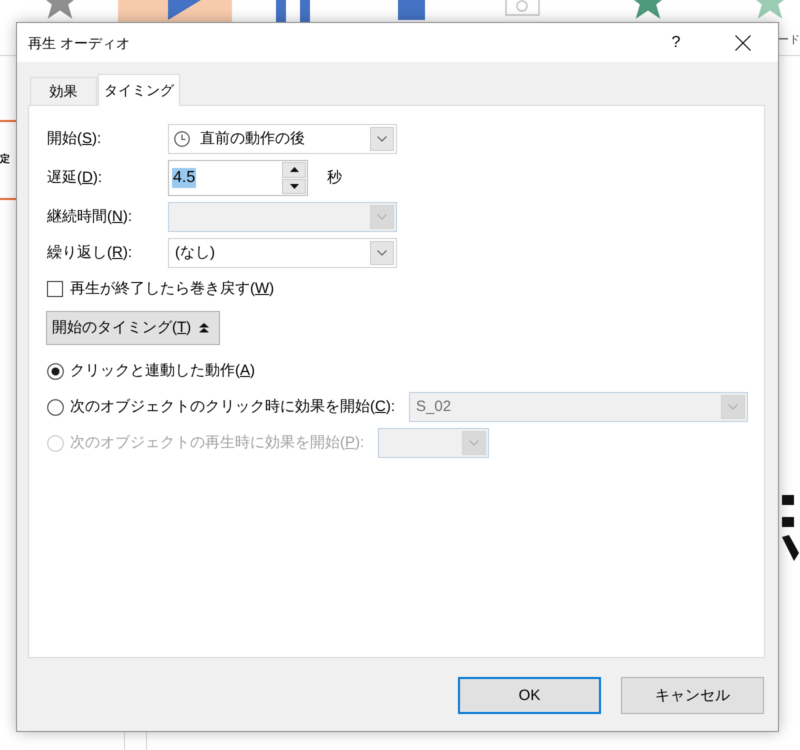  What do you see at coordinates (282, 253) in the screenshot?
I see `dropdown: (なし)` at bounding box center [282, 253].